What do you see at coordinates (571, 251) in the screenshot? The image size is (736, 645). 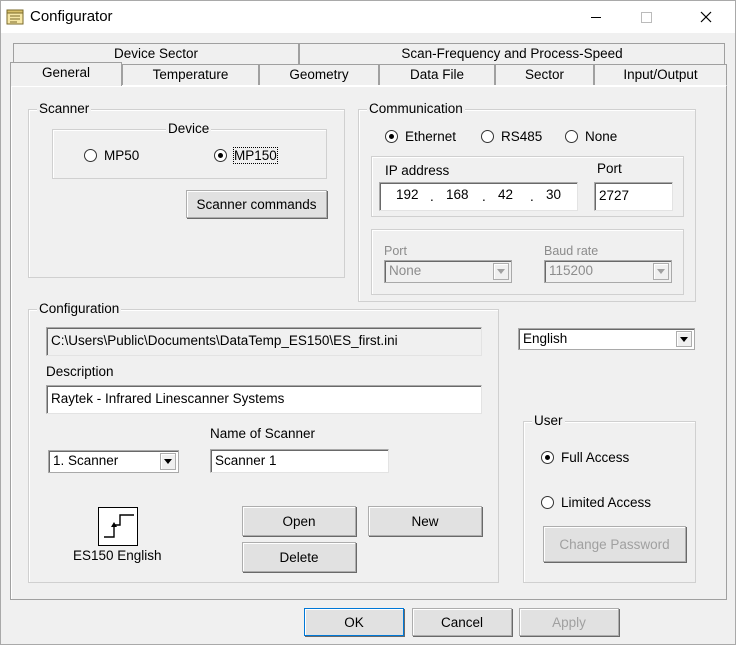 I see `baud-rate-label: Baud rate` at bounding box center [571, 251].